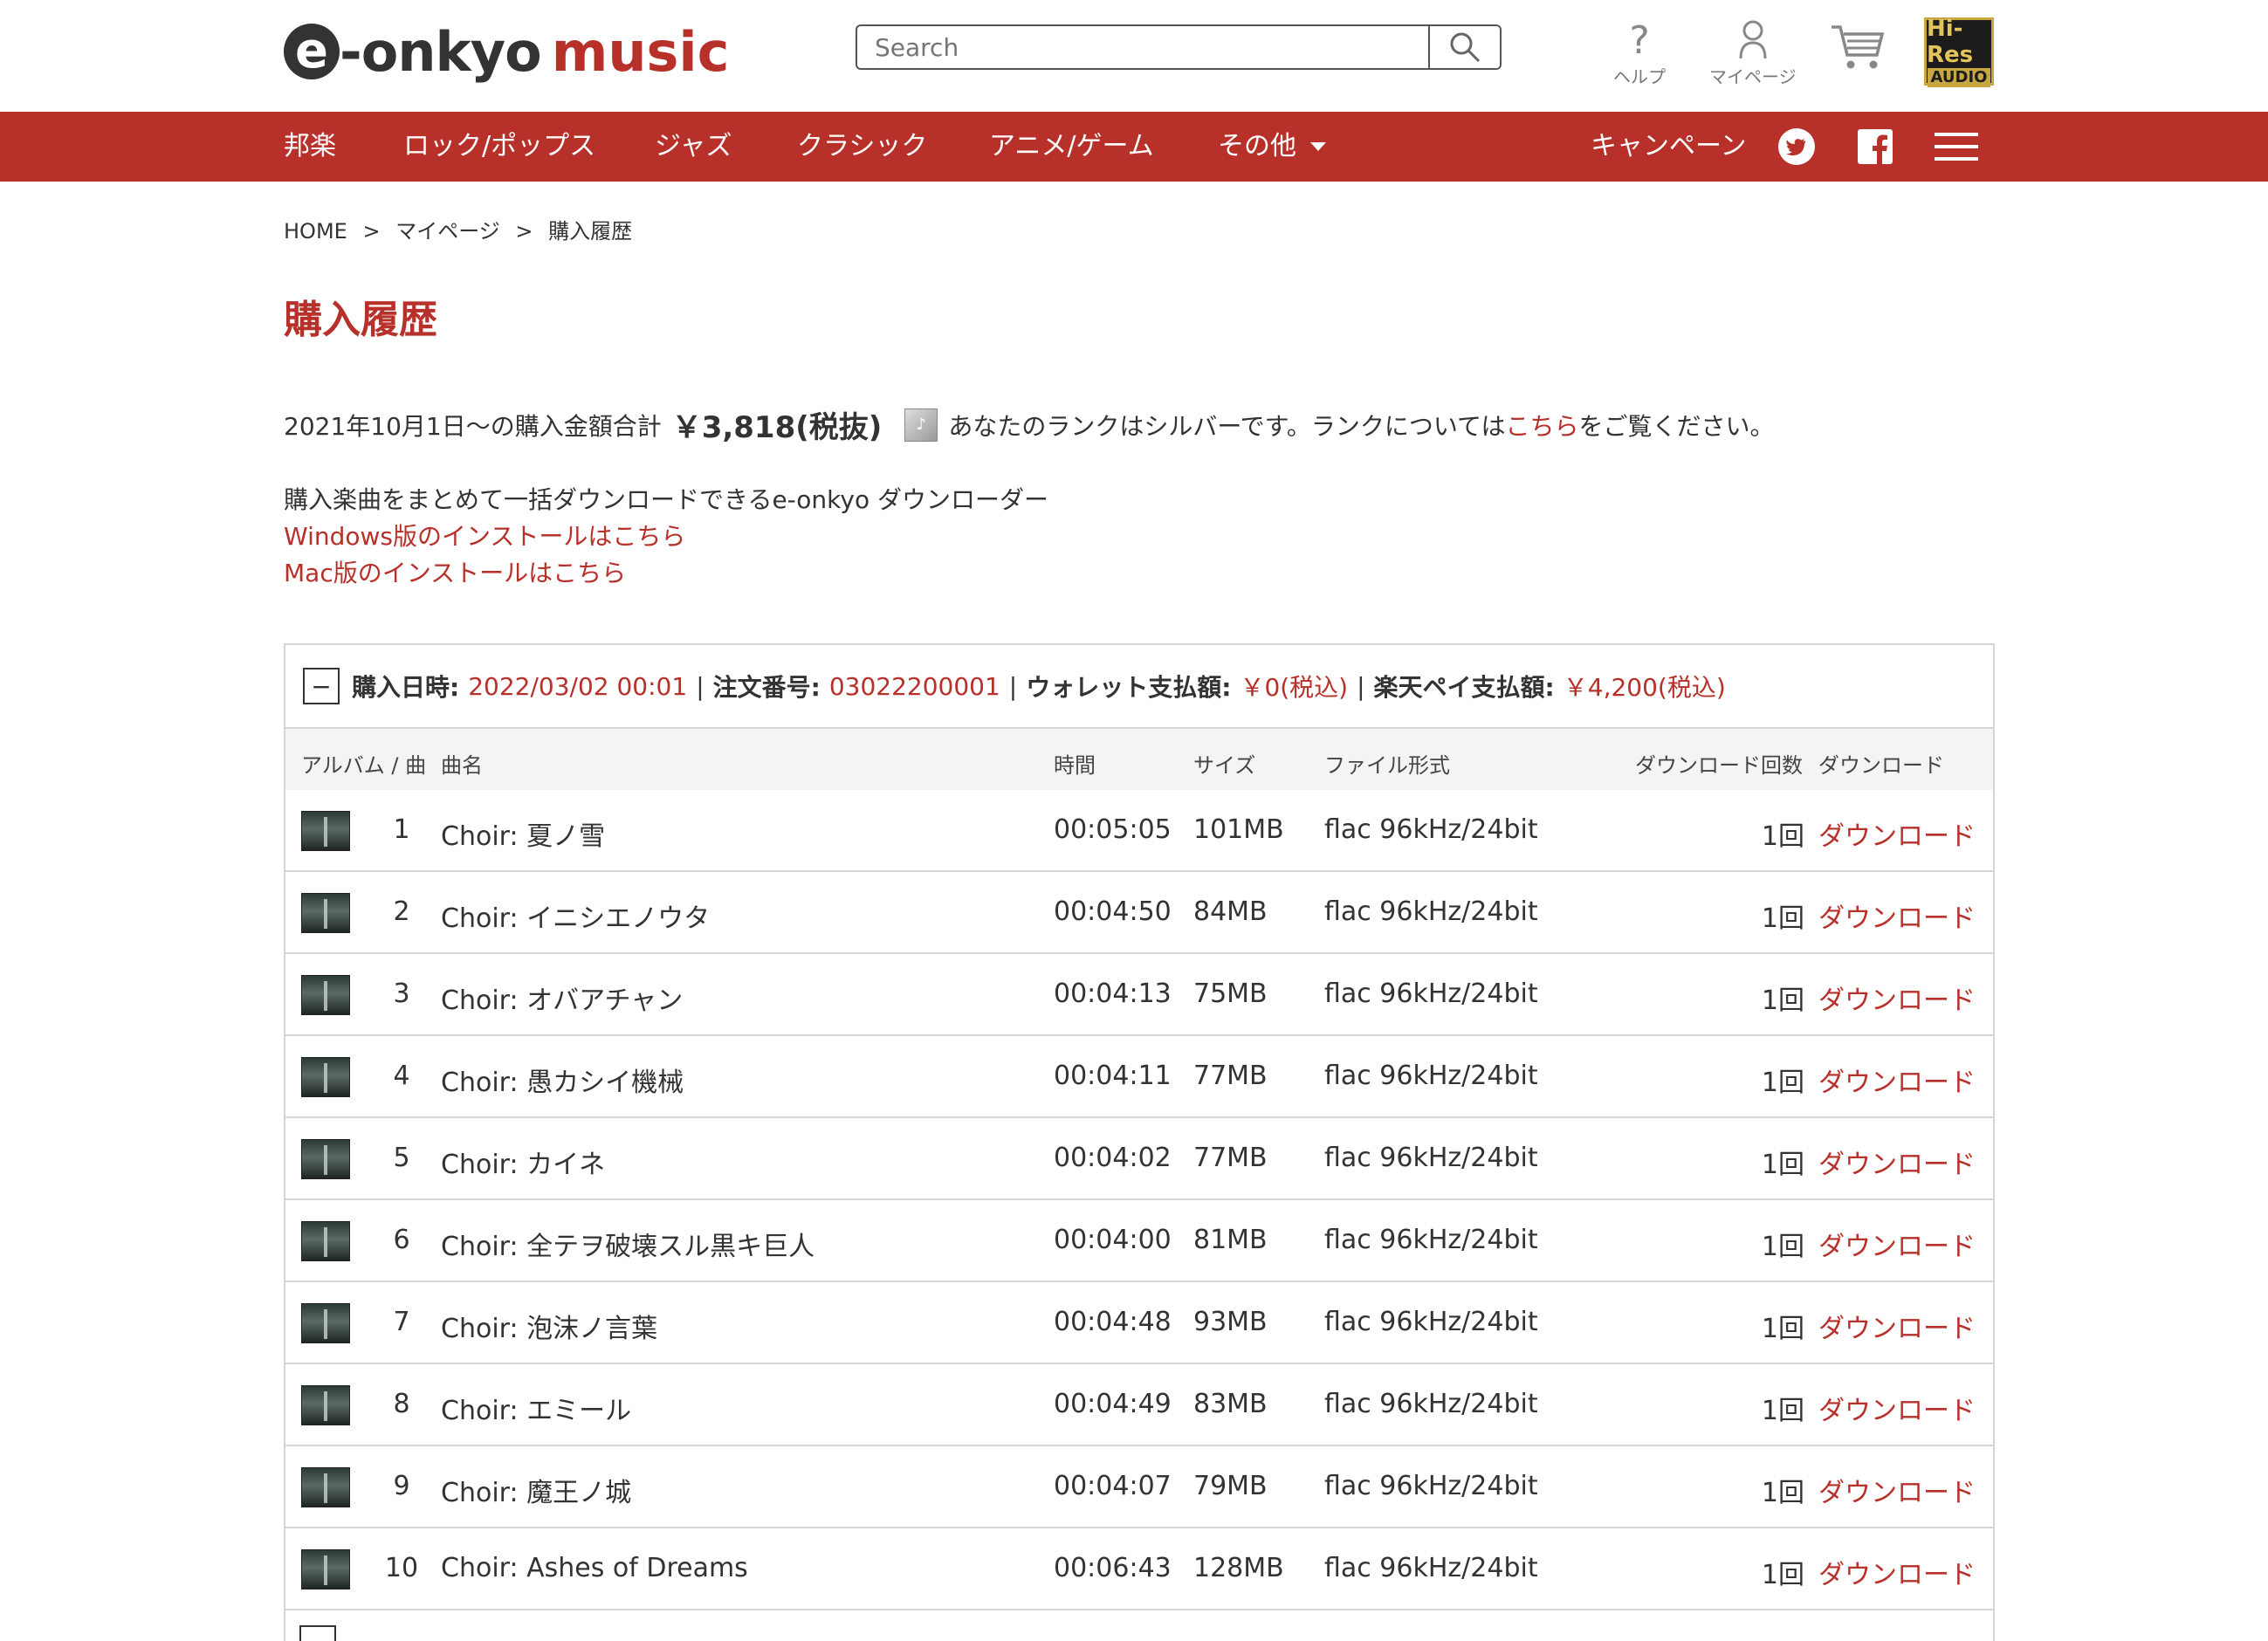 Image resolution: width=2268 pixels, height=1641 pixels. What do you see at coordinates (1071, 147) in the screenshot?
I see `nav-item-anime-game: アニメ/ゲーム` at bounding box center [1071, 147].